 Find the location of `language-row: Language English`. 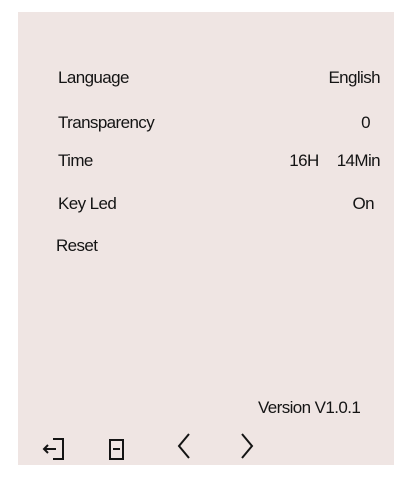

language-row: Language English is located at coordinates (206, 78).